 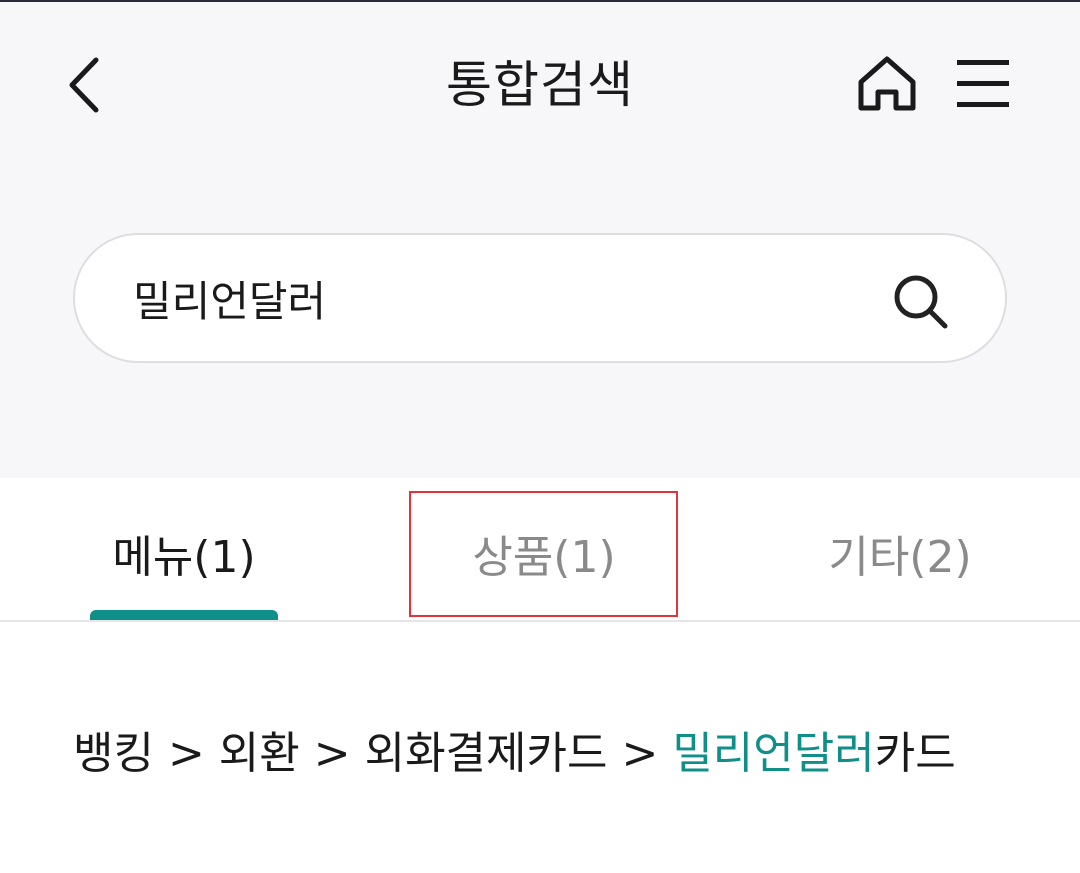 I want to click on search-box, so click(x=540, y=298).